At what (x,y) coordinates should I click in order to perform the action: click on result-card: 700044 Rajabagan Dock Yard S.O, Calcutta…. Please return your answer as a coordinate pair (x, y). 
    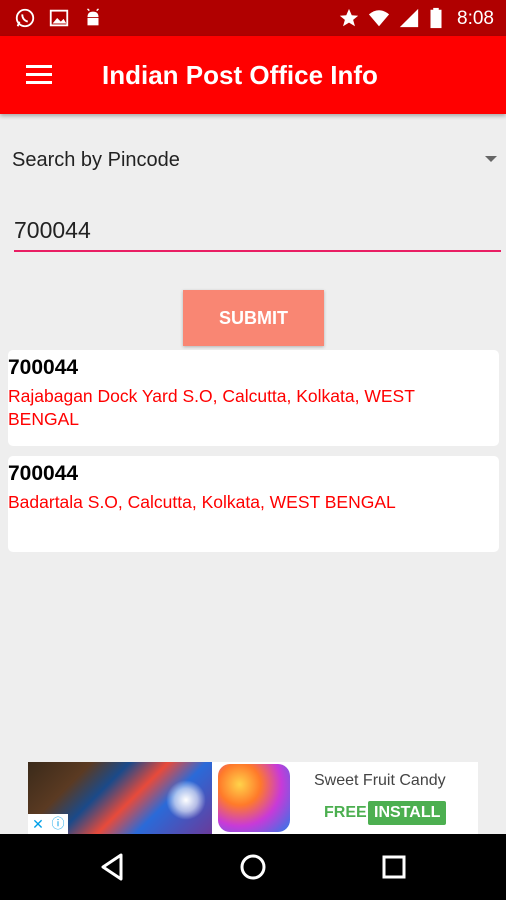
    Looking at the image, I should click on (253, 398).